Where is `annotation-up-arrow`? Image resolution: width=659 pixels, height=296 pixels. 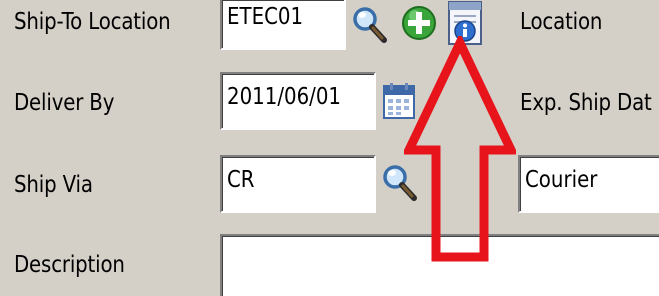 annotation-up-arrow is located at coordinates (460, 149).